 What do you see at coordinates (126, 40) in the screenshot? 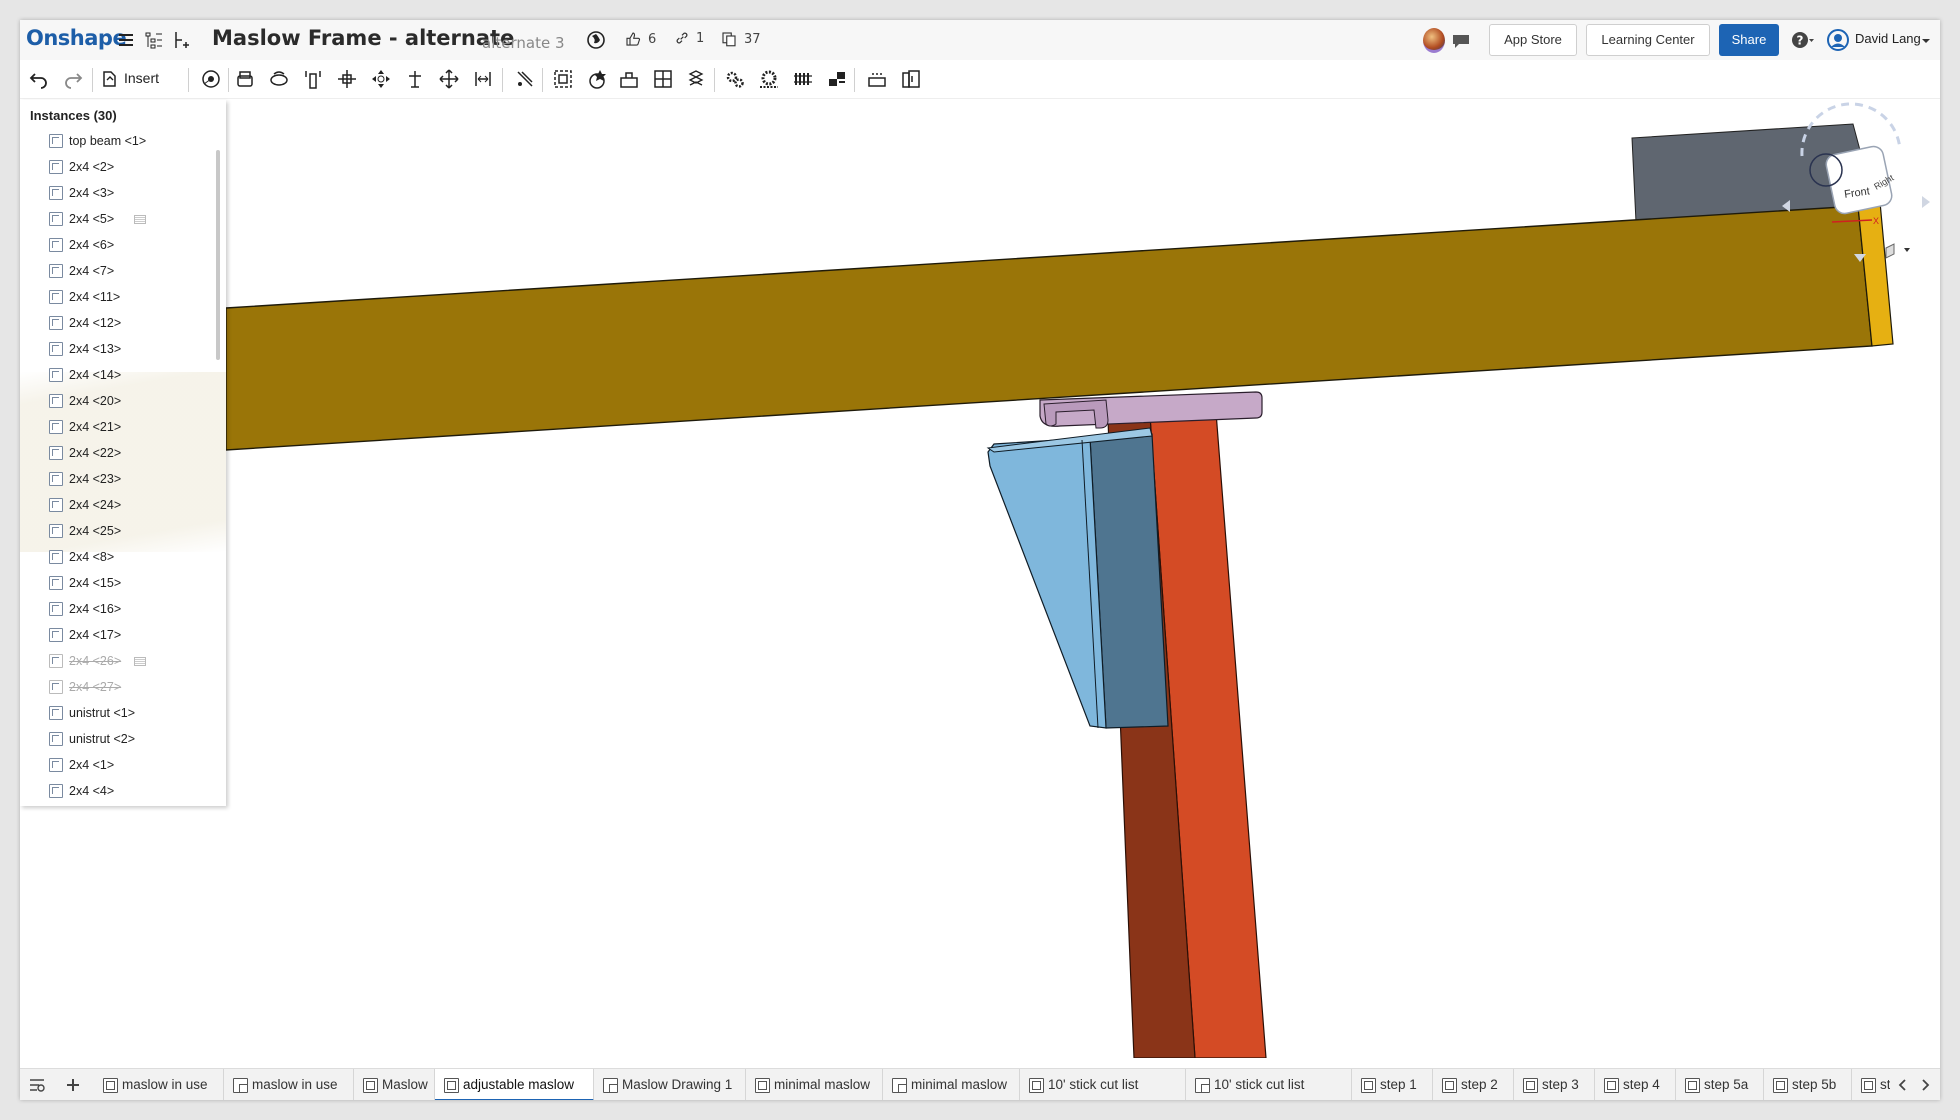
I see `menu-icon` at bounding box center [126, 40].